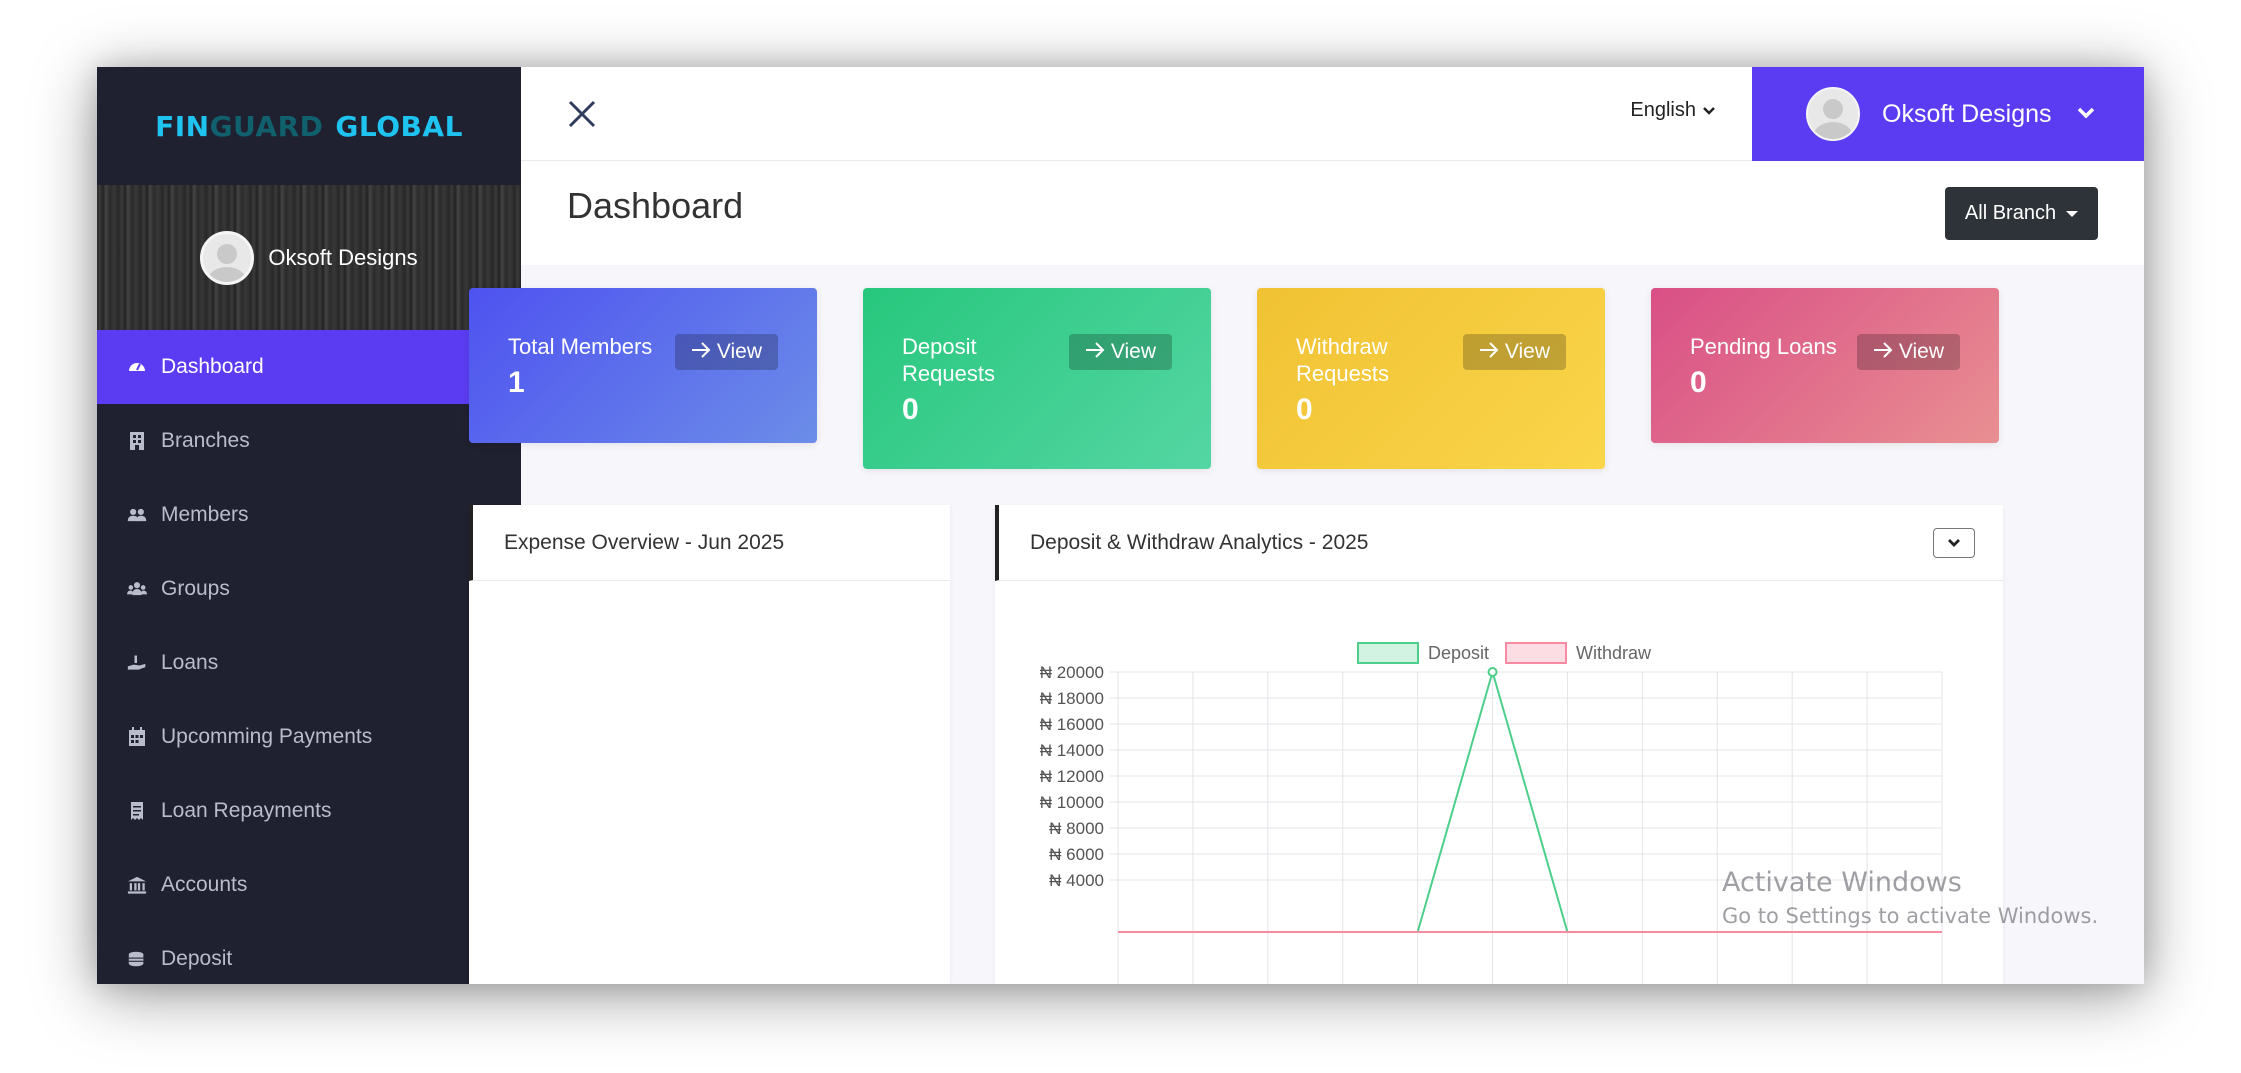 This screenshot has width=2241, height=1073. I want to click on sidebar-item-label: Upcomming Payments, so click(267, 736).